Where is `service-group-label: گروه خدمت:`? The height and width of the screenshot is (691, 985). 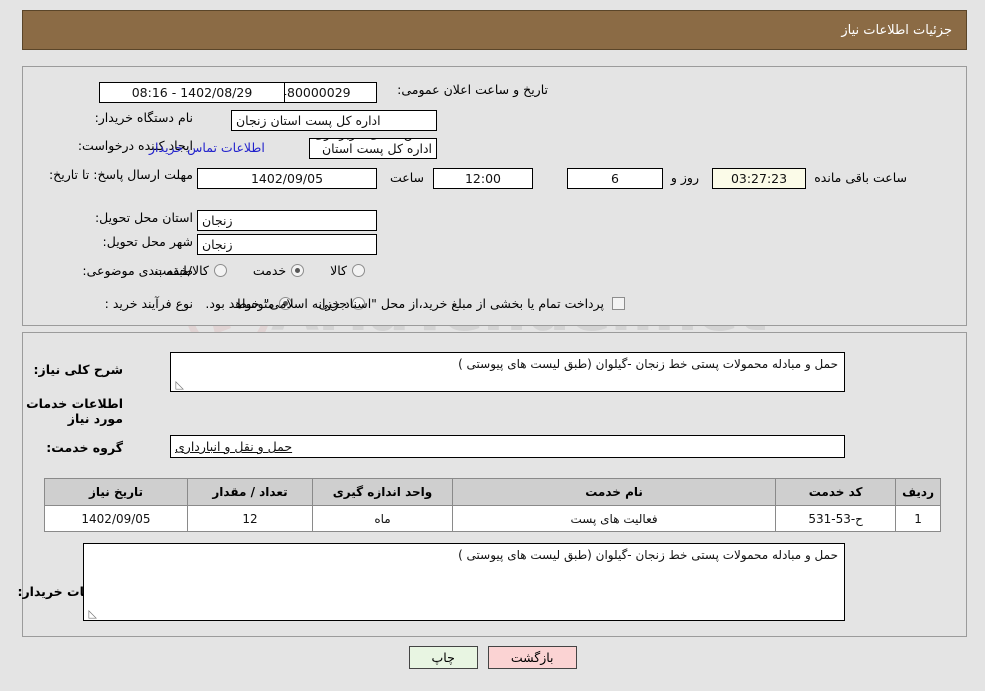 service-group-label: گروه خدمت: is located at coordinates (84, 447).